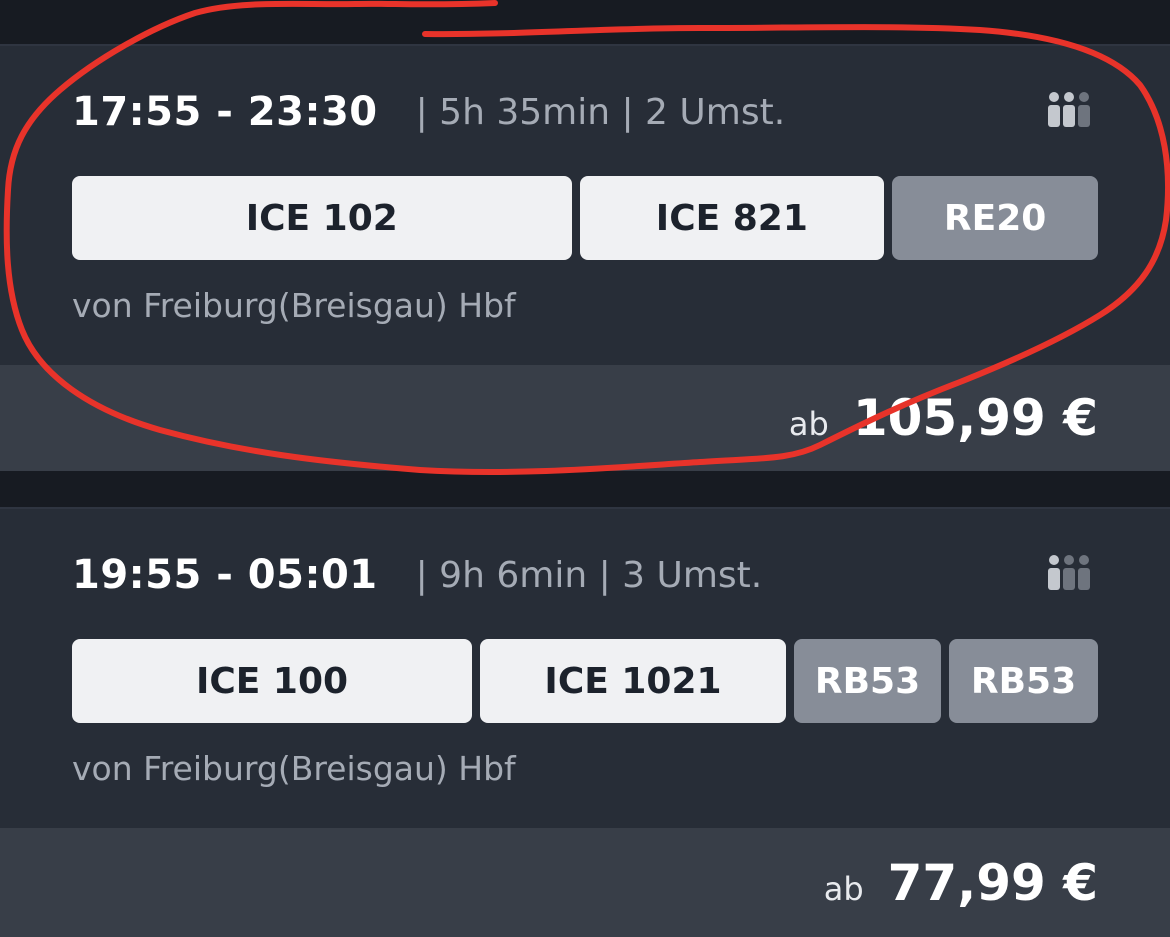 The image size is (1170, 937). I want to click on train-list: ICE 102 ICE 821 RE20, so click(585, 218).